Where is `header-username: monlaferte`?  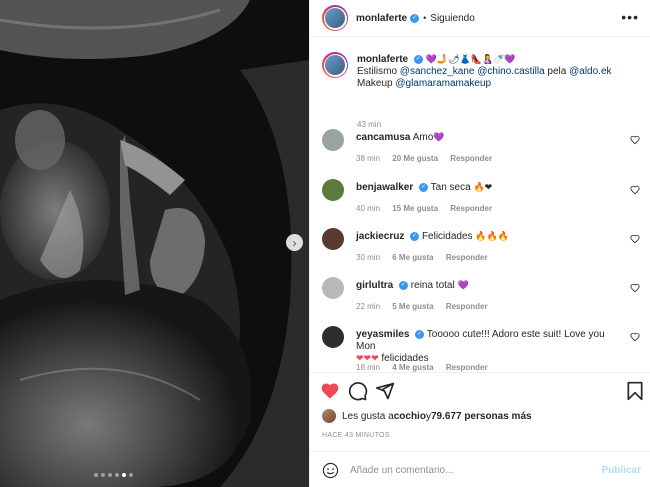
header-username: monlaferte is located at coordinates (381, 18).